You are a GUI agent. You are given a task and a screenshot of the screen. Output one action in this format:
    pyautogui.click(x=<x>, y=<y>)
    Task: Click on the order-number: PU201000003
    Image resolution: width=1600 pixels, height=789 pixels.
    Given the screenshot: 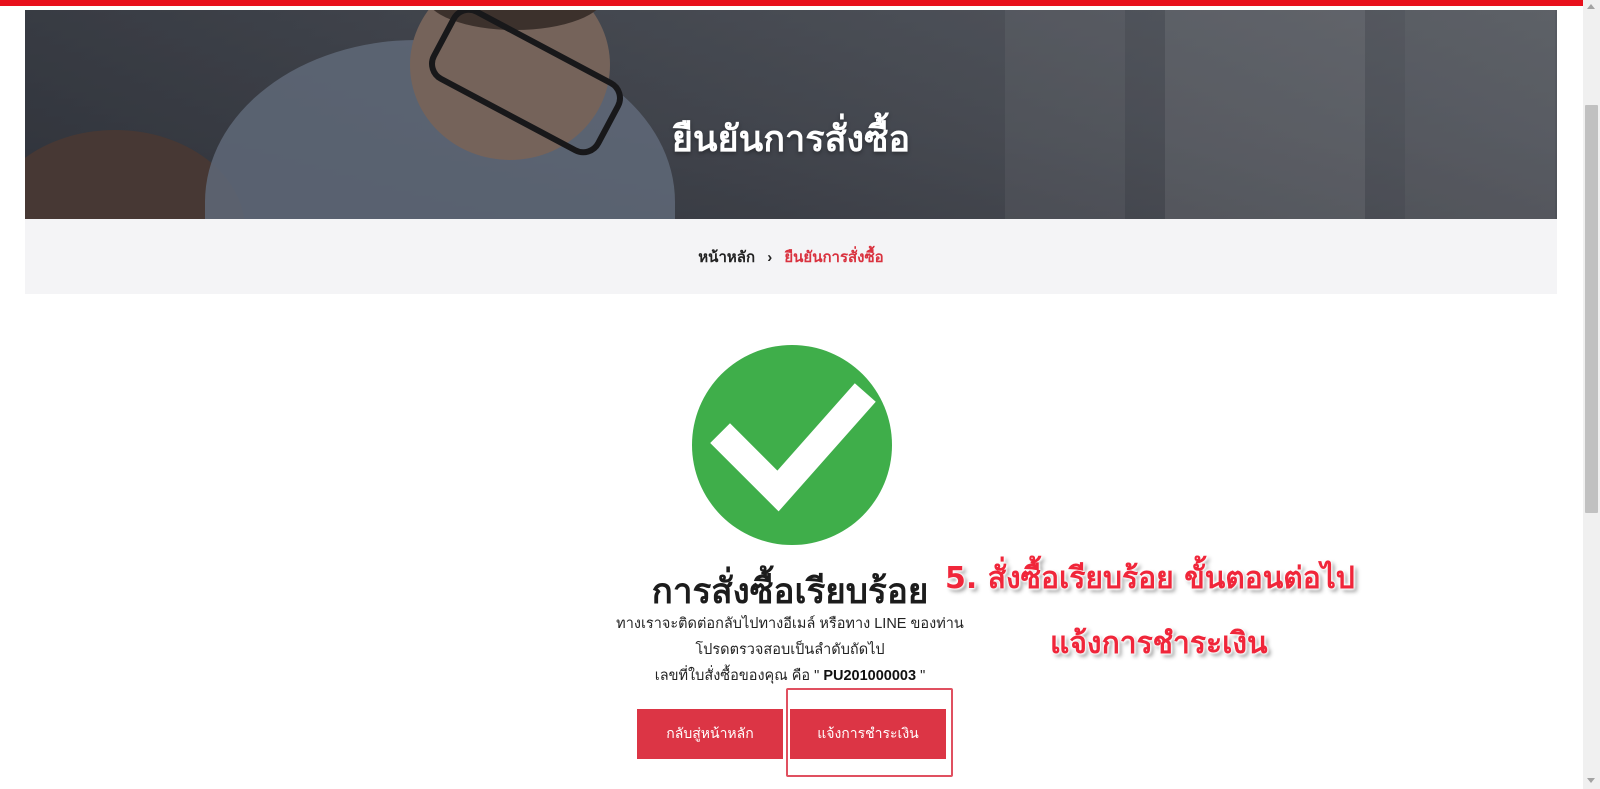 What is the action you would take?
    pyautogui.click(x=870, y=676)
    